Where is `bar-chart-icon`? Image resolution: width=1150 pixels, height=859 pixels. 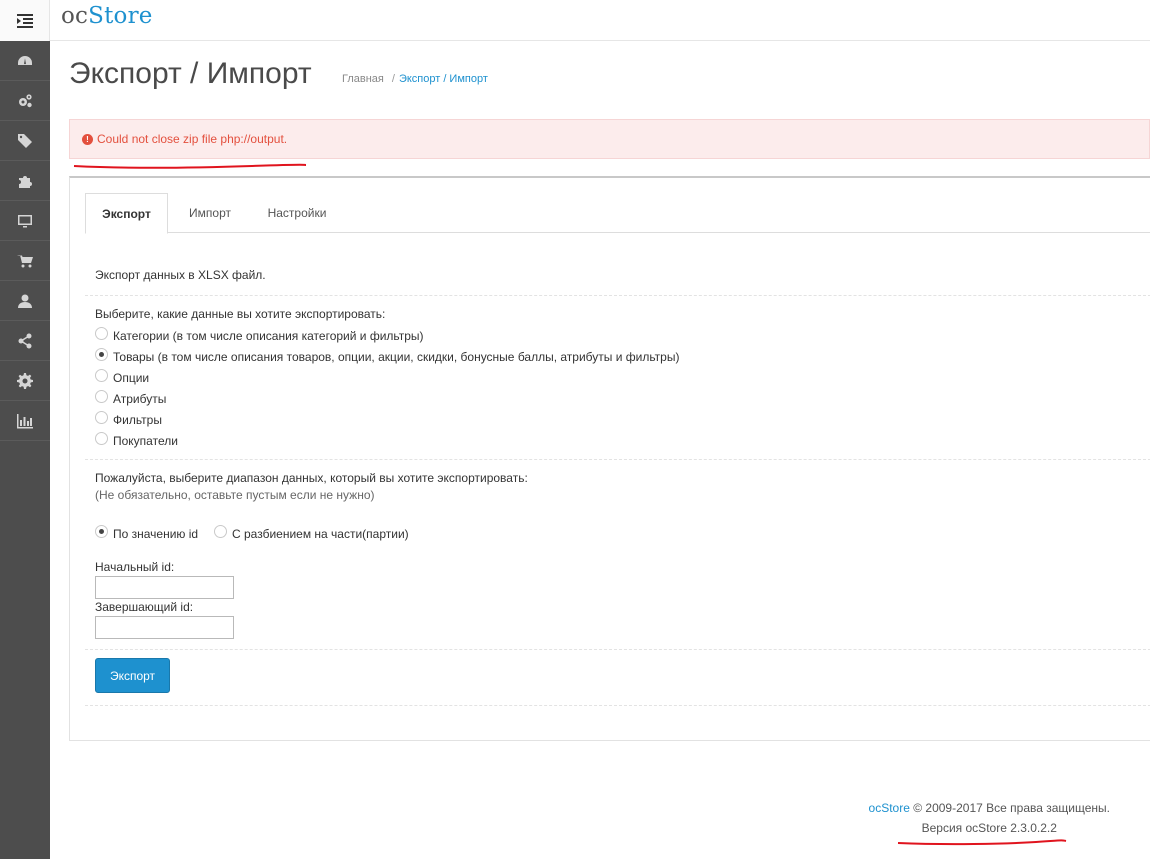 bar-chart-icon is located at coordinates (25, 420).